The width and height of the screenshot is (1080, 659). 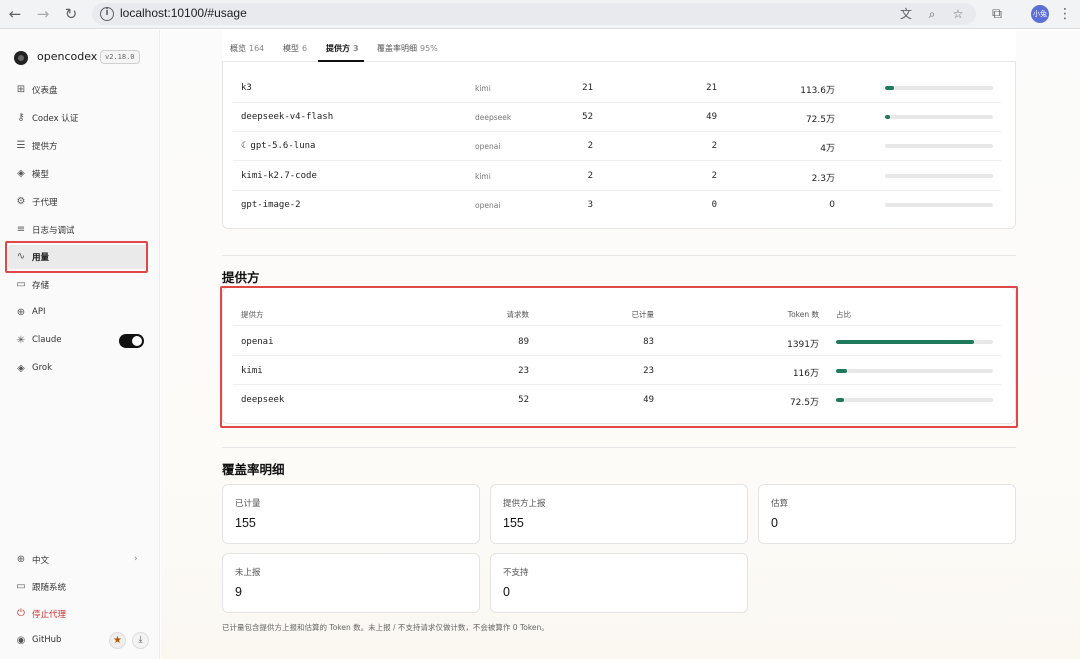 What do you see at coordinates (15, 14) in the screenshot?
I see `back-arrow-icon: ←` at bounding box center [15, 14].